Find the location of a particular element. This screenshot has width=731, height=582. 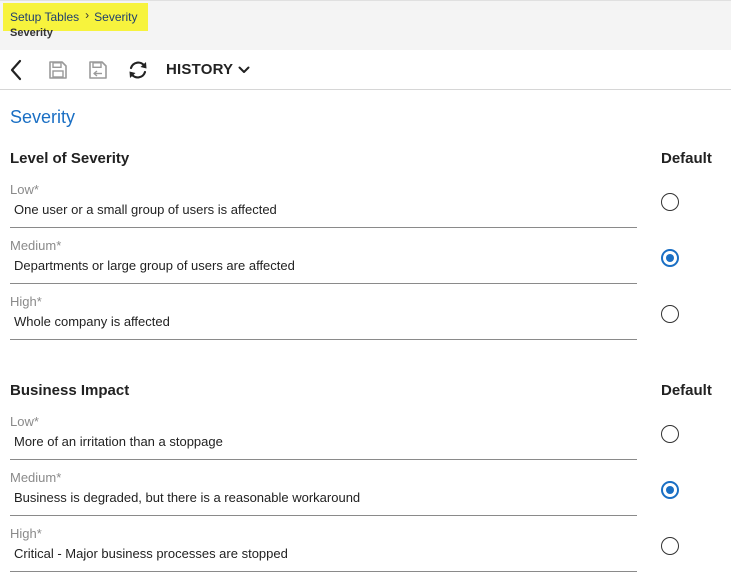

field-value: More of an irritation than a stoppage is located at coordinates (118, 441).